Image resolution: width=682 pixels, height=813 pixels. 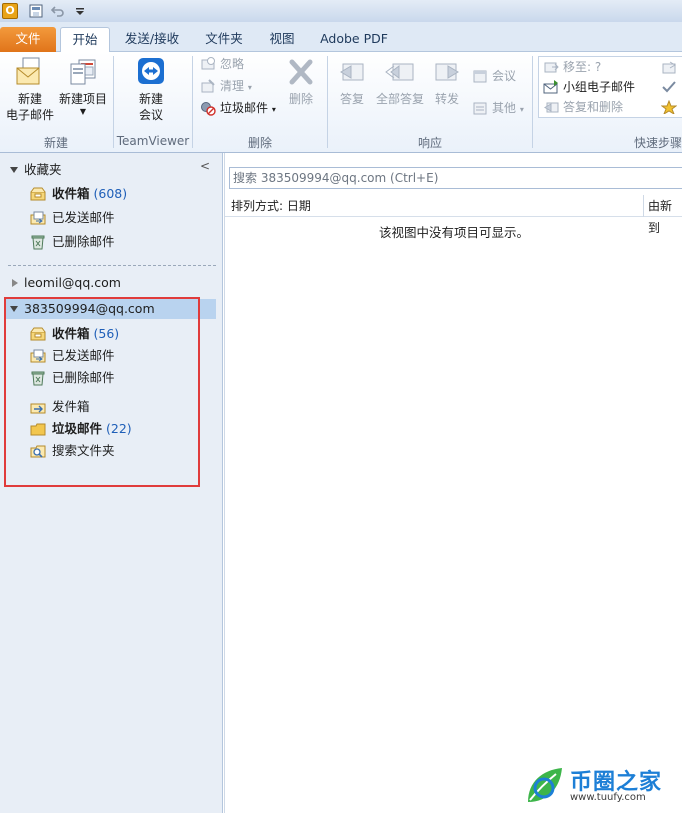 What do you see at coordinates (550, 87) in the screenshot?
I see `team-email-icon` at bounding box center [550, 87].